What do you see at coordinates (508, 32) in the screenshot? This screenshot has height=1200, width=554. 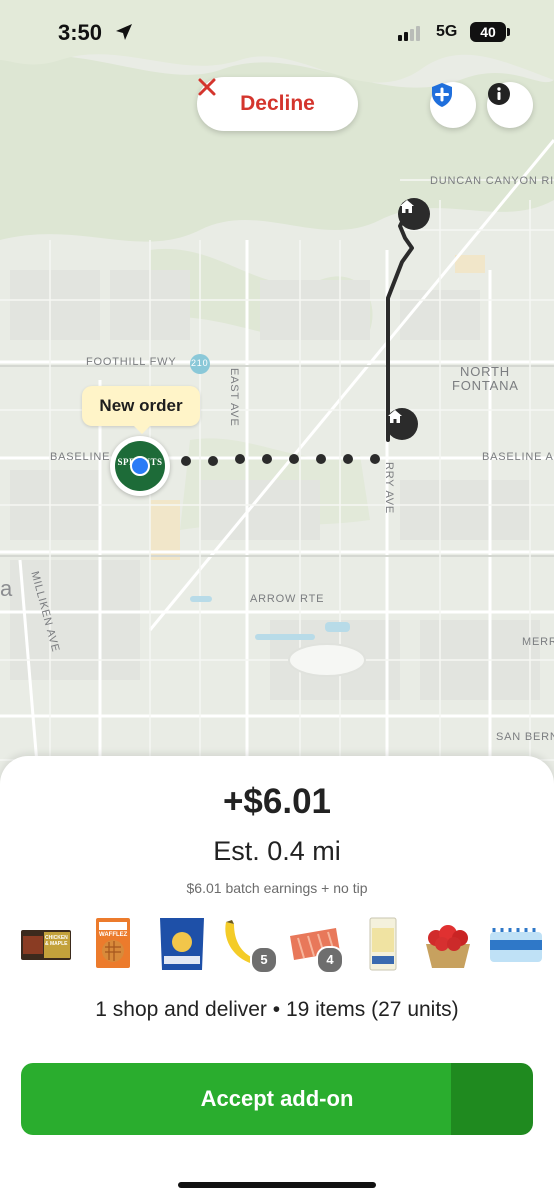 I see `battery-nub` at bounding box center [508, 32].